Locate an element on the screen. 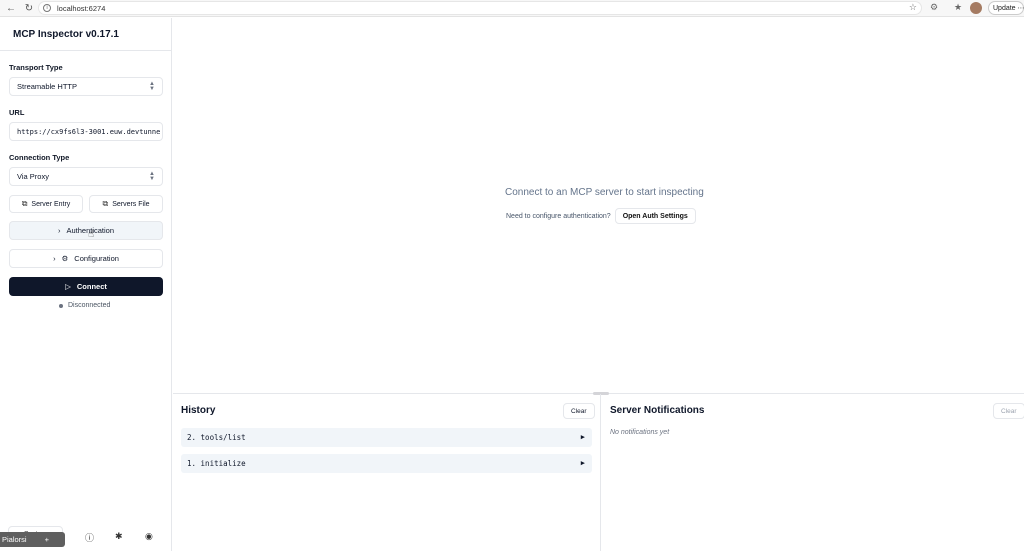 This screenshot has height=551, width=1024. github-icon: ◉ is located at coordinates (149, 536).